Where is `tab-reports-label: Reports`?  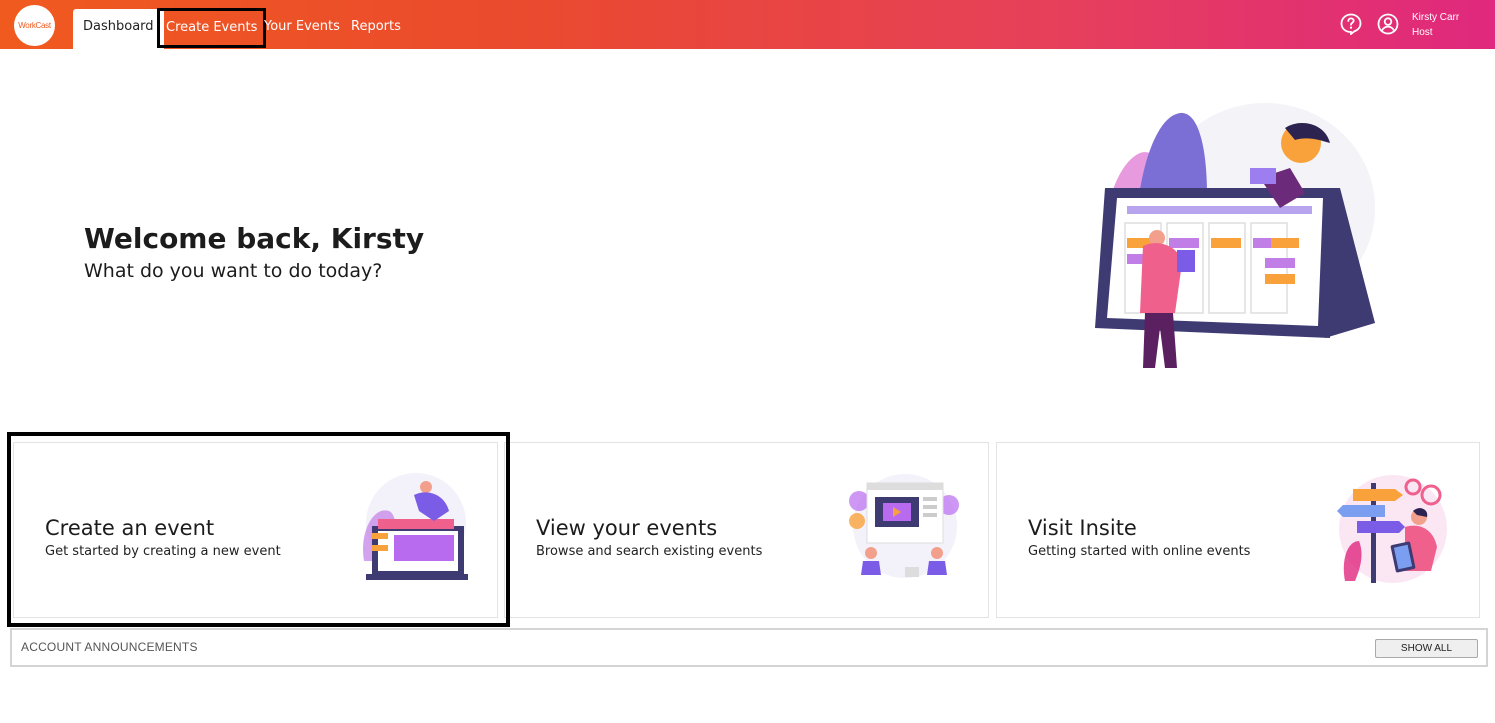 tab-reports-label: Reports is located at coordinates (376, 26).